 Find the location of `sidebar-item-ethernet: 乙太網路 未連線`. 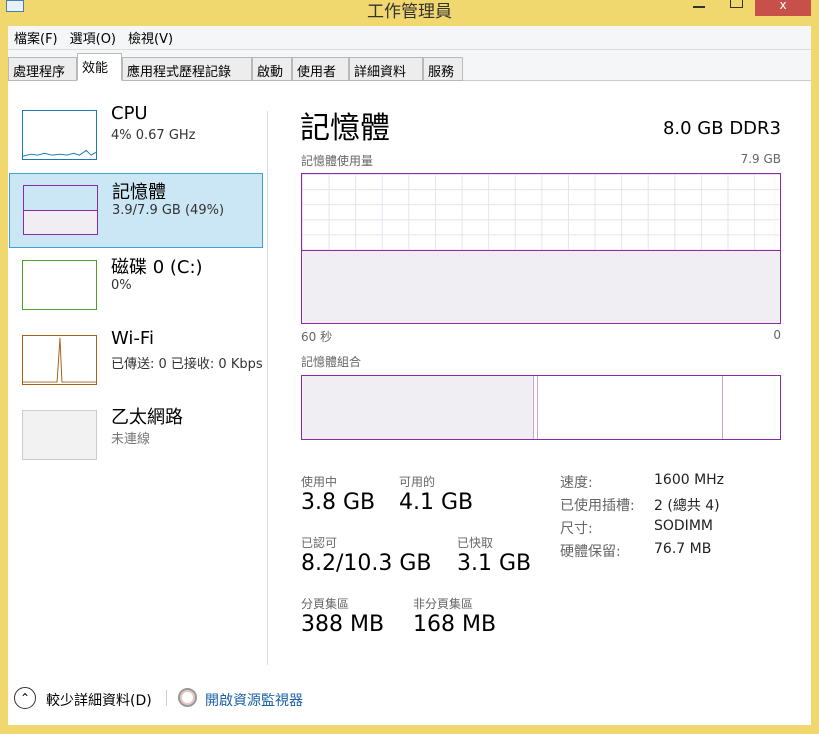

sidebar-item-ethernet: 乙太網路 未連線 is located at coordinates (136, 436).